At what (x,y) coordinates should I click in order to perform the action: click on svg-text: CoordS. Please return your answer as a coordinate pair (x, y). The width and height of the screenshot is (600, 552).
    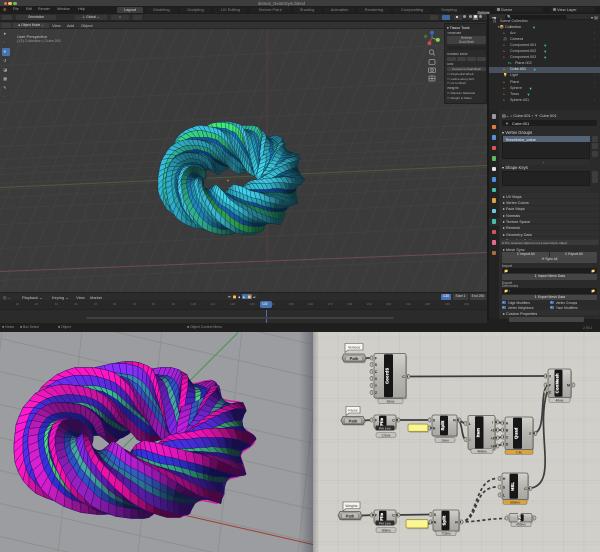
    Looking at the image, I should click on (387, 375).